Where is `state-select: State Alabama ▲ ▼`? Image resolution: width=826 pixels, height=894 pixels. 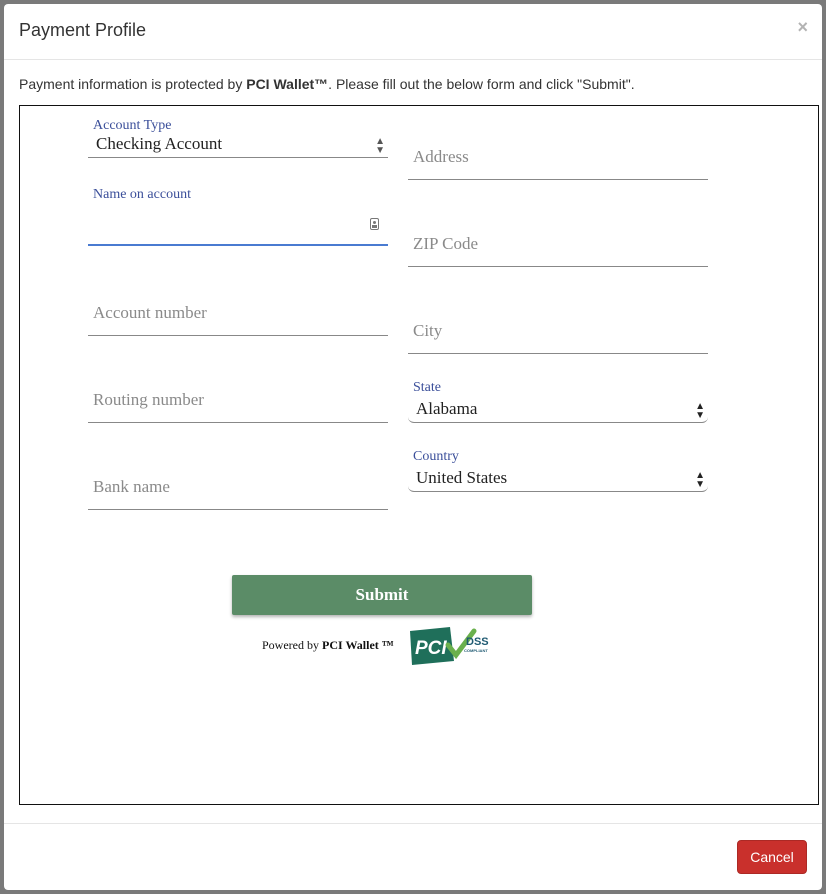 state-select: State Alabama ▲ ▼ is located at coordinates (558, 397).